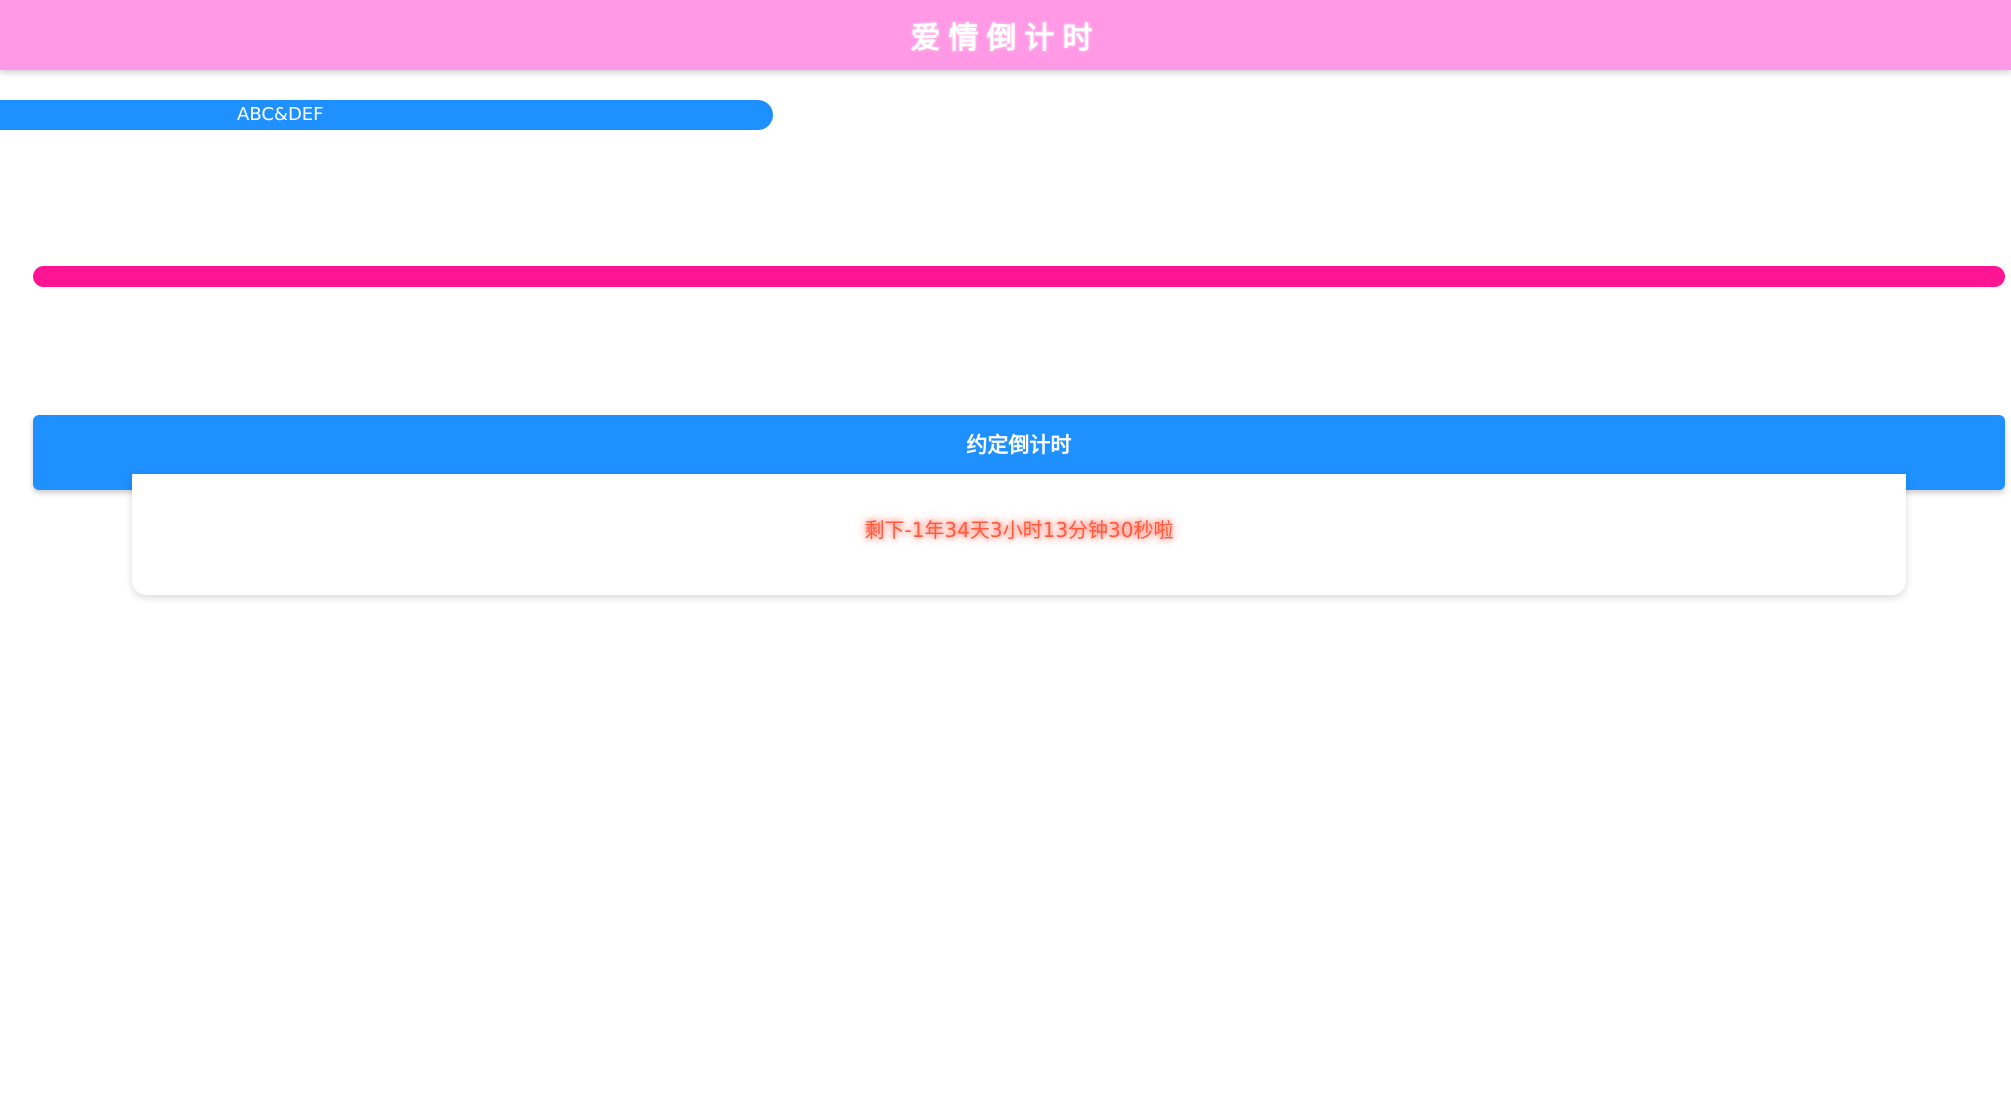 Image resolution: width=2011 pixels, height=1098 pixels. I want to click on countdown-card: 剩下-1年34天3小时13分钟30秒啦, so click(1019, 534).